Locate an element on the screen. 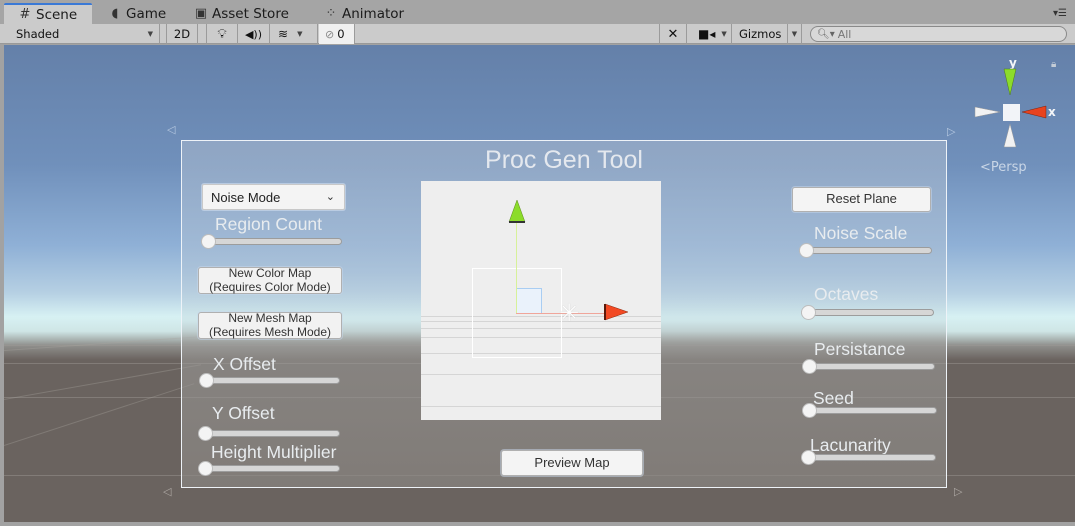 The width and height of the screenshot is (1075, 526). mode-dropdown-value: Noise Mode is located at coordinates (246, 197).